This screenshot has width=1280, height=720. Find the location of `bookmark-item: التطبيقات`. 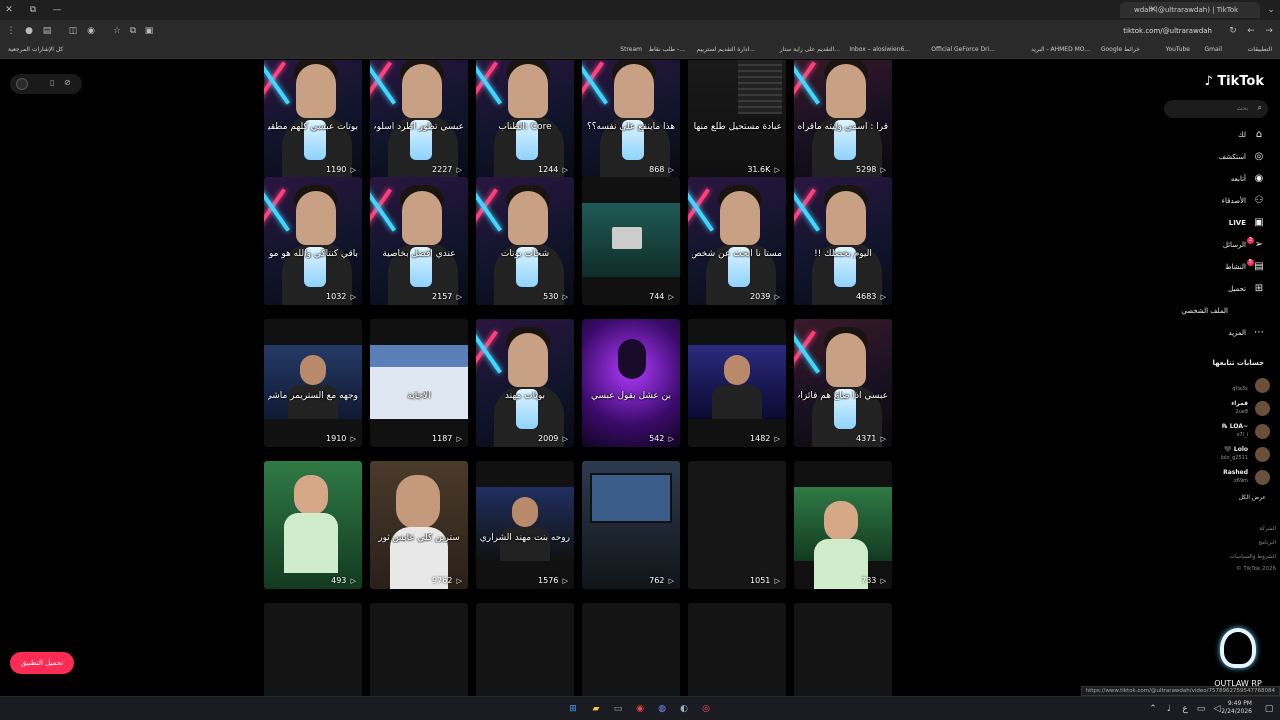

bookmark-item: التطبيقات is located at coordinates (1260, 49).